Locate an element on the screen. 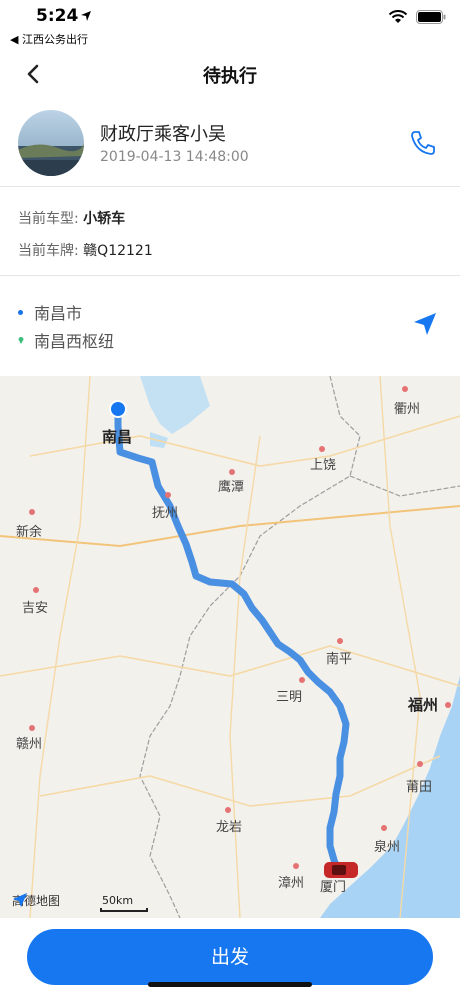 The image size is (460, 996). car-plate-row: 当前车牌: 赣Q12121 is located at coordinates (85, 251).